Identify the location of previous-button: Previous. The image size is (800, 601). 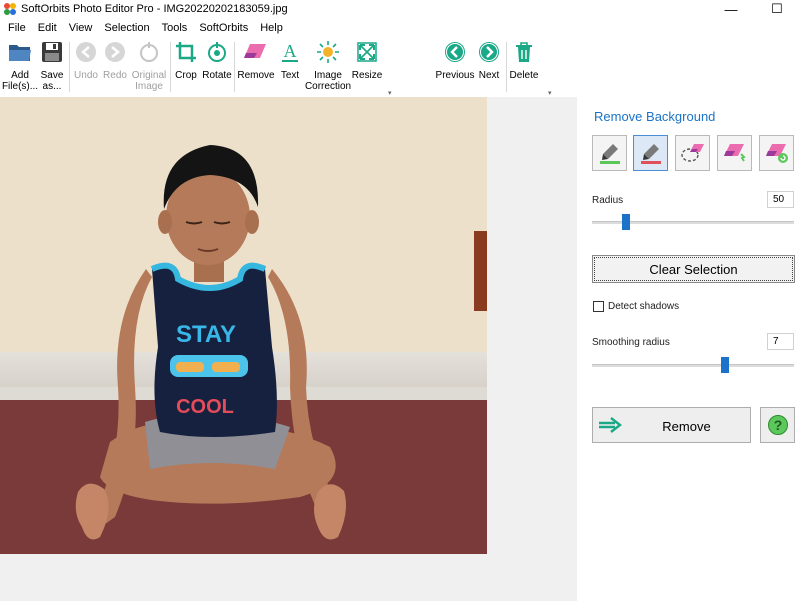
(455, 60).